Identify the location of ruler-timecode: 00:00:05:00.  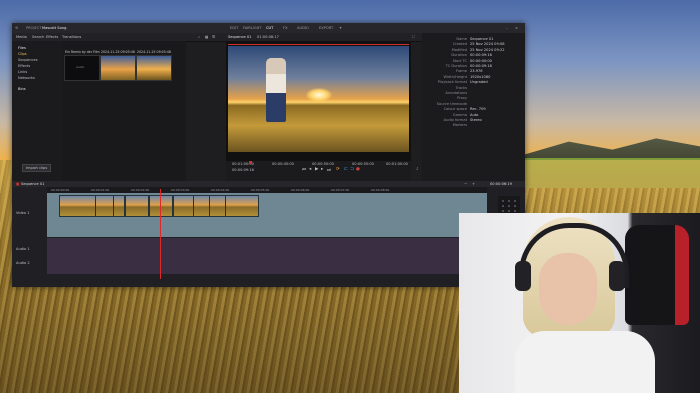
(260, 190).